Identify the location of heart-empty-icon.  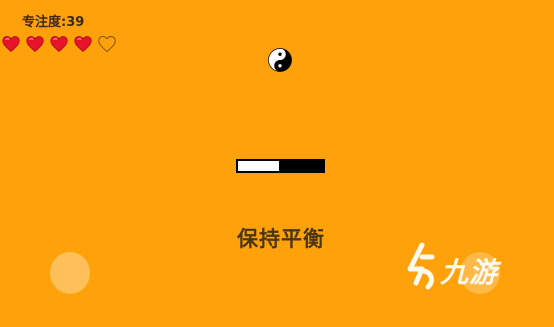
(107, 44).